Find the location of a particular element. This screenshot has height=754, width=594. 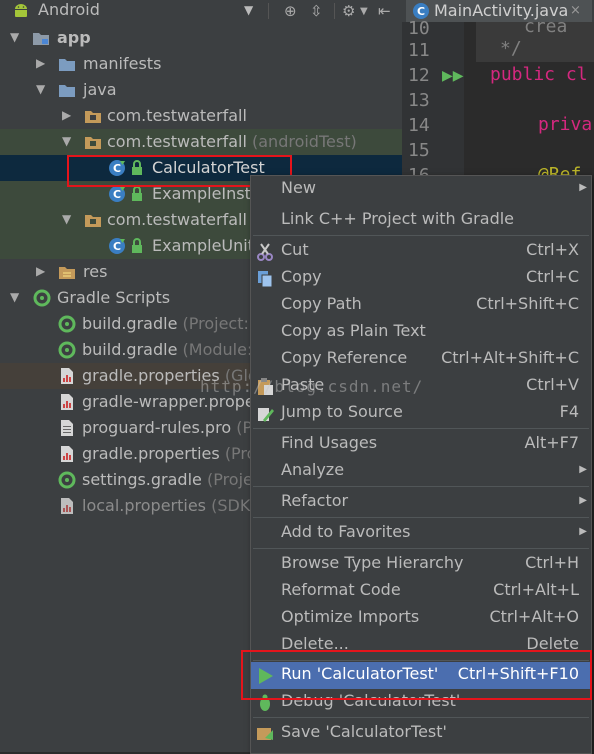

project-view-dropdown-icon: ▼ is located at coordinates (248, 10).